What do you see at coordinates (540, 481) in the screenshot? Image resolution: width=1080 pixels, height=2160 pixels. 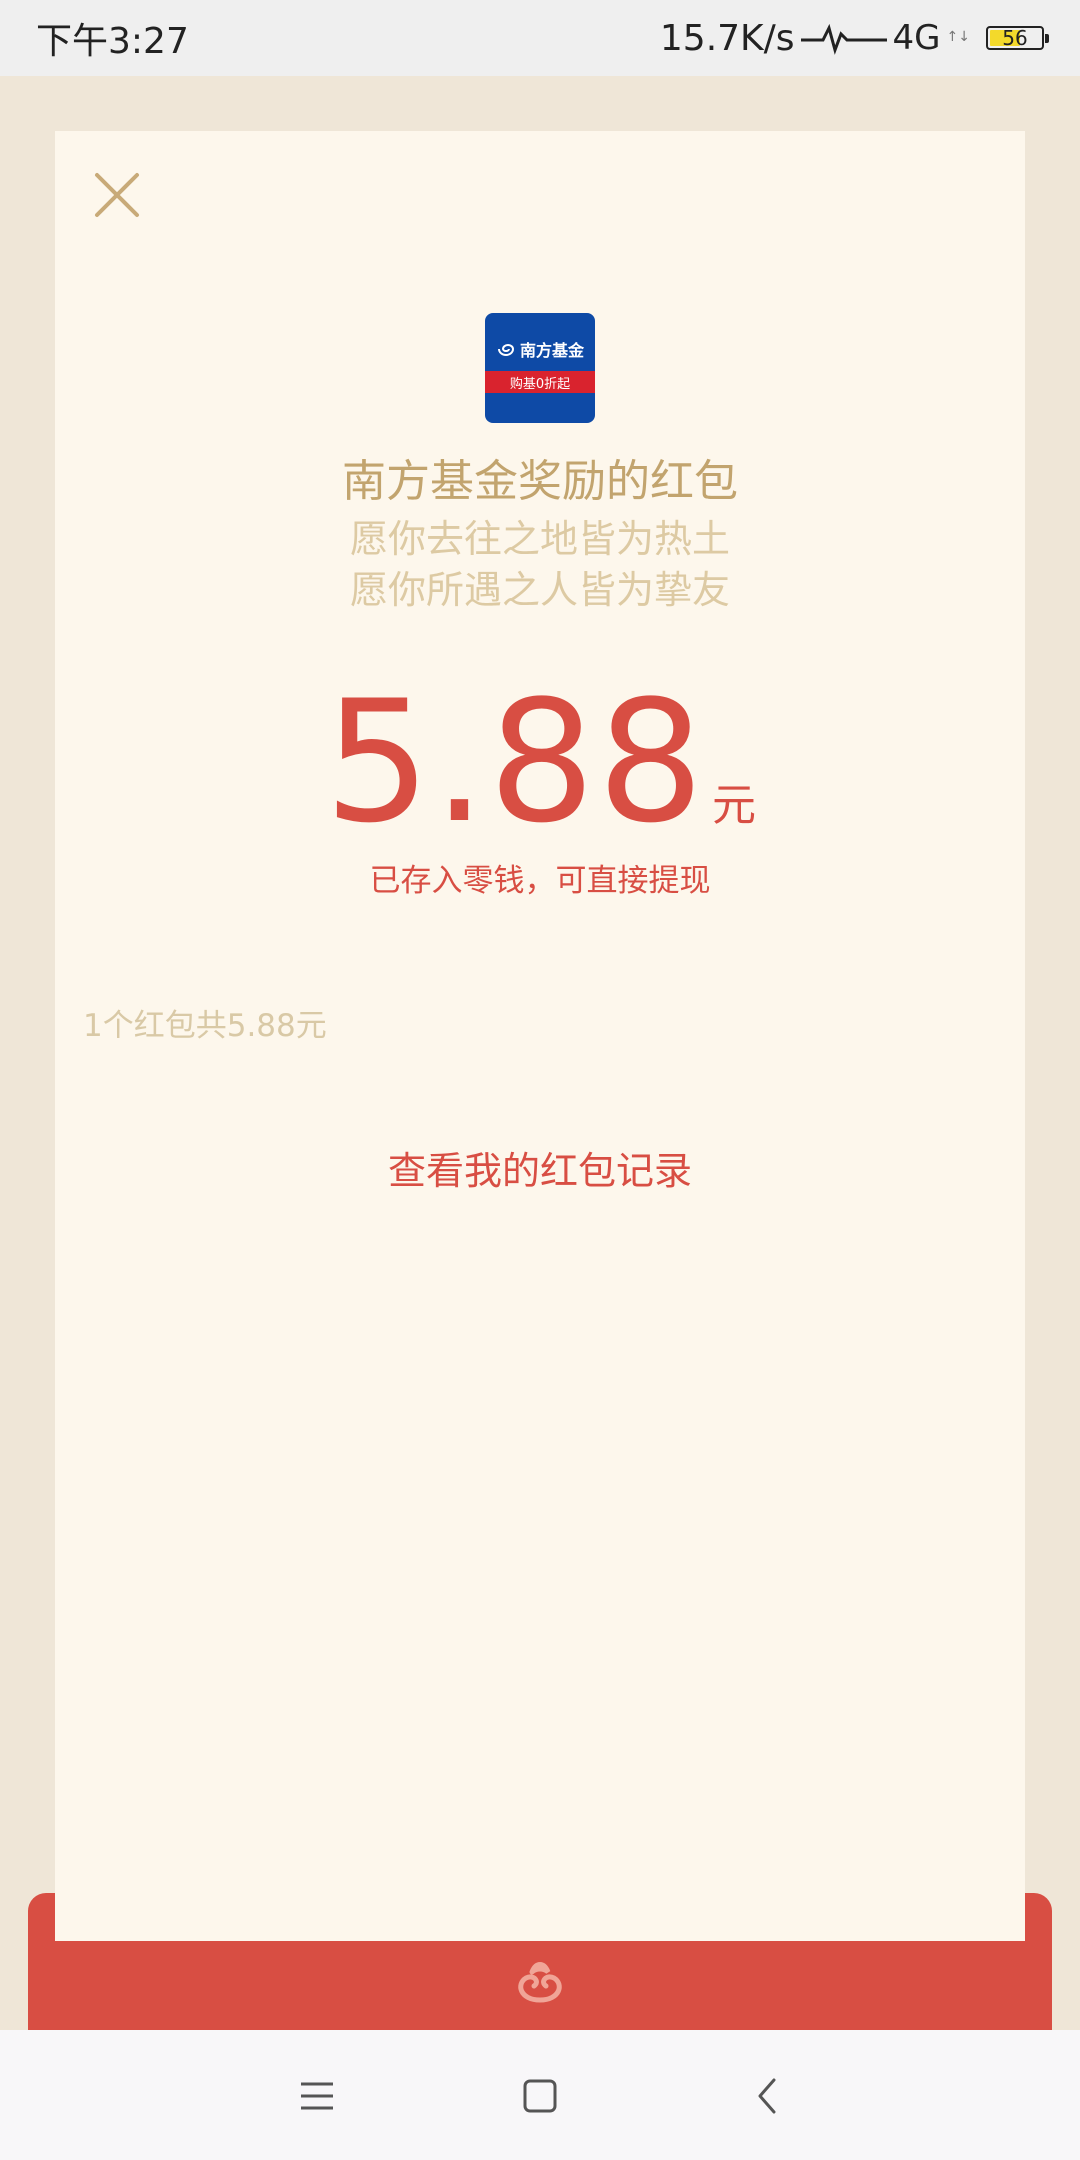 I see `packet-title: 南方基金奖励的红包` at bounding box center [540, 481].